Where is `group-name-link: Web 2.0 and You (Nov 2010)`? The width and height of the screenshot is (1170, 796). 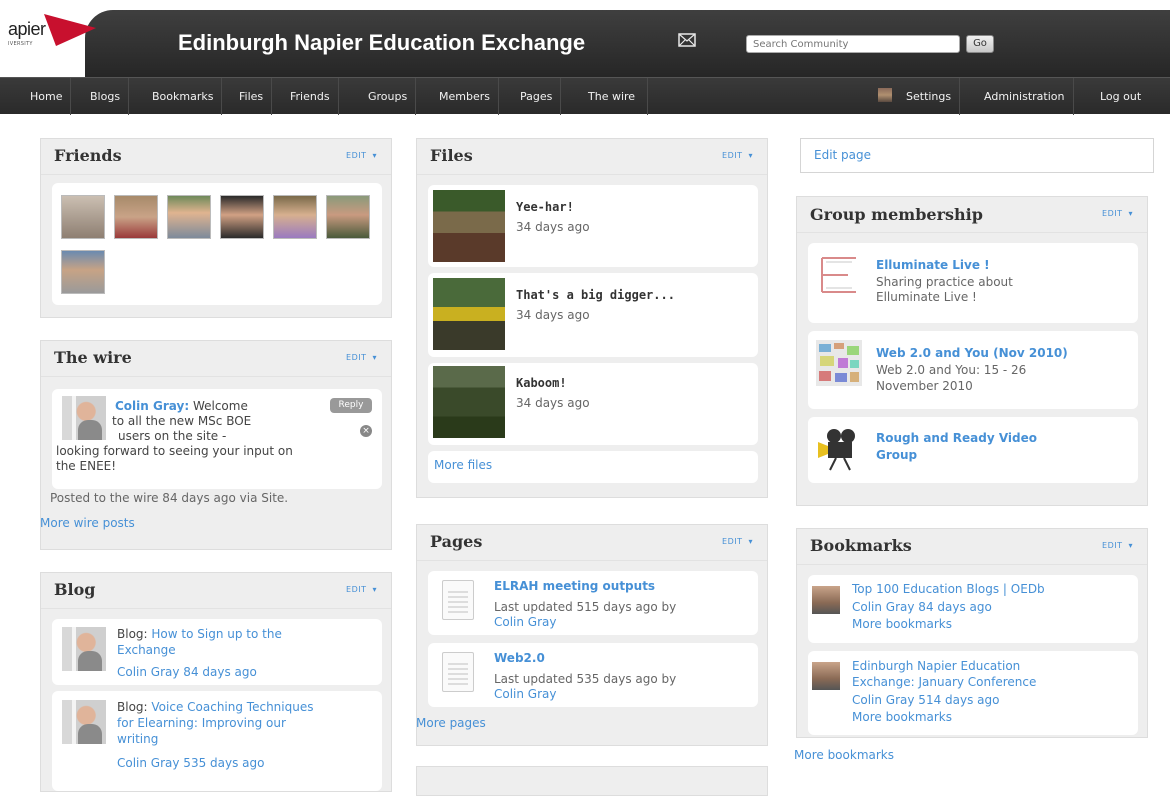
group-name-link: Web 2.0 and You (Nov 2010) is located at coordinates (972, 353).